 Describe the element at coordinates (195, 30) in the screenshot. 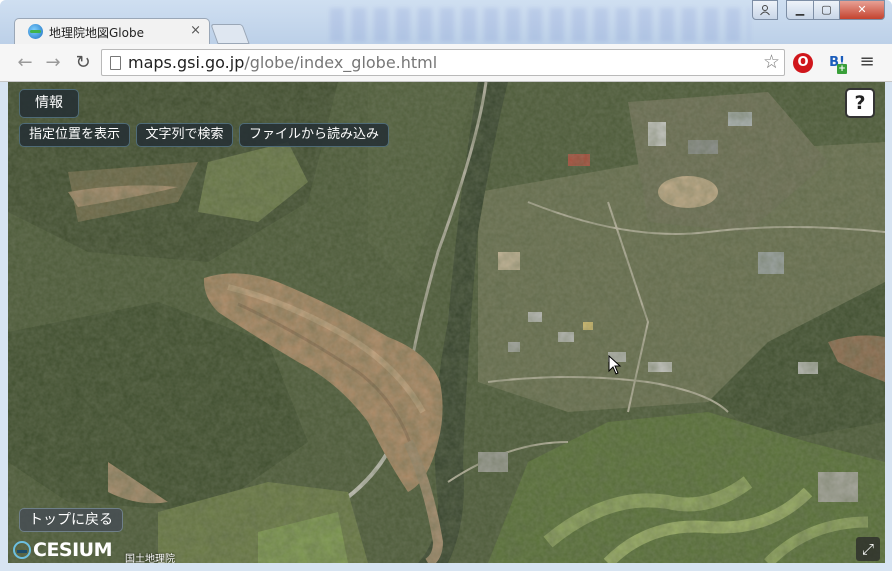

I see `tab-close-icon: ×` at that location.